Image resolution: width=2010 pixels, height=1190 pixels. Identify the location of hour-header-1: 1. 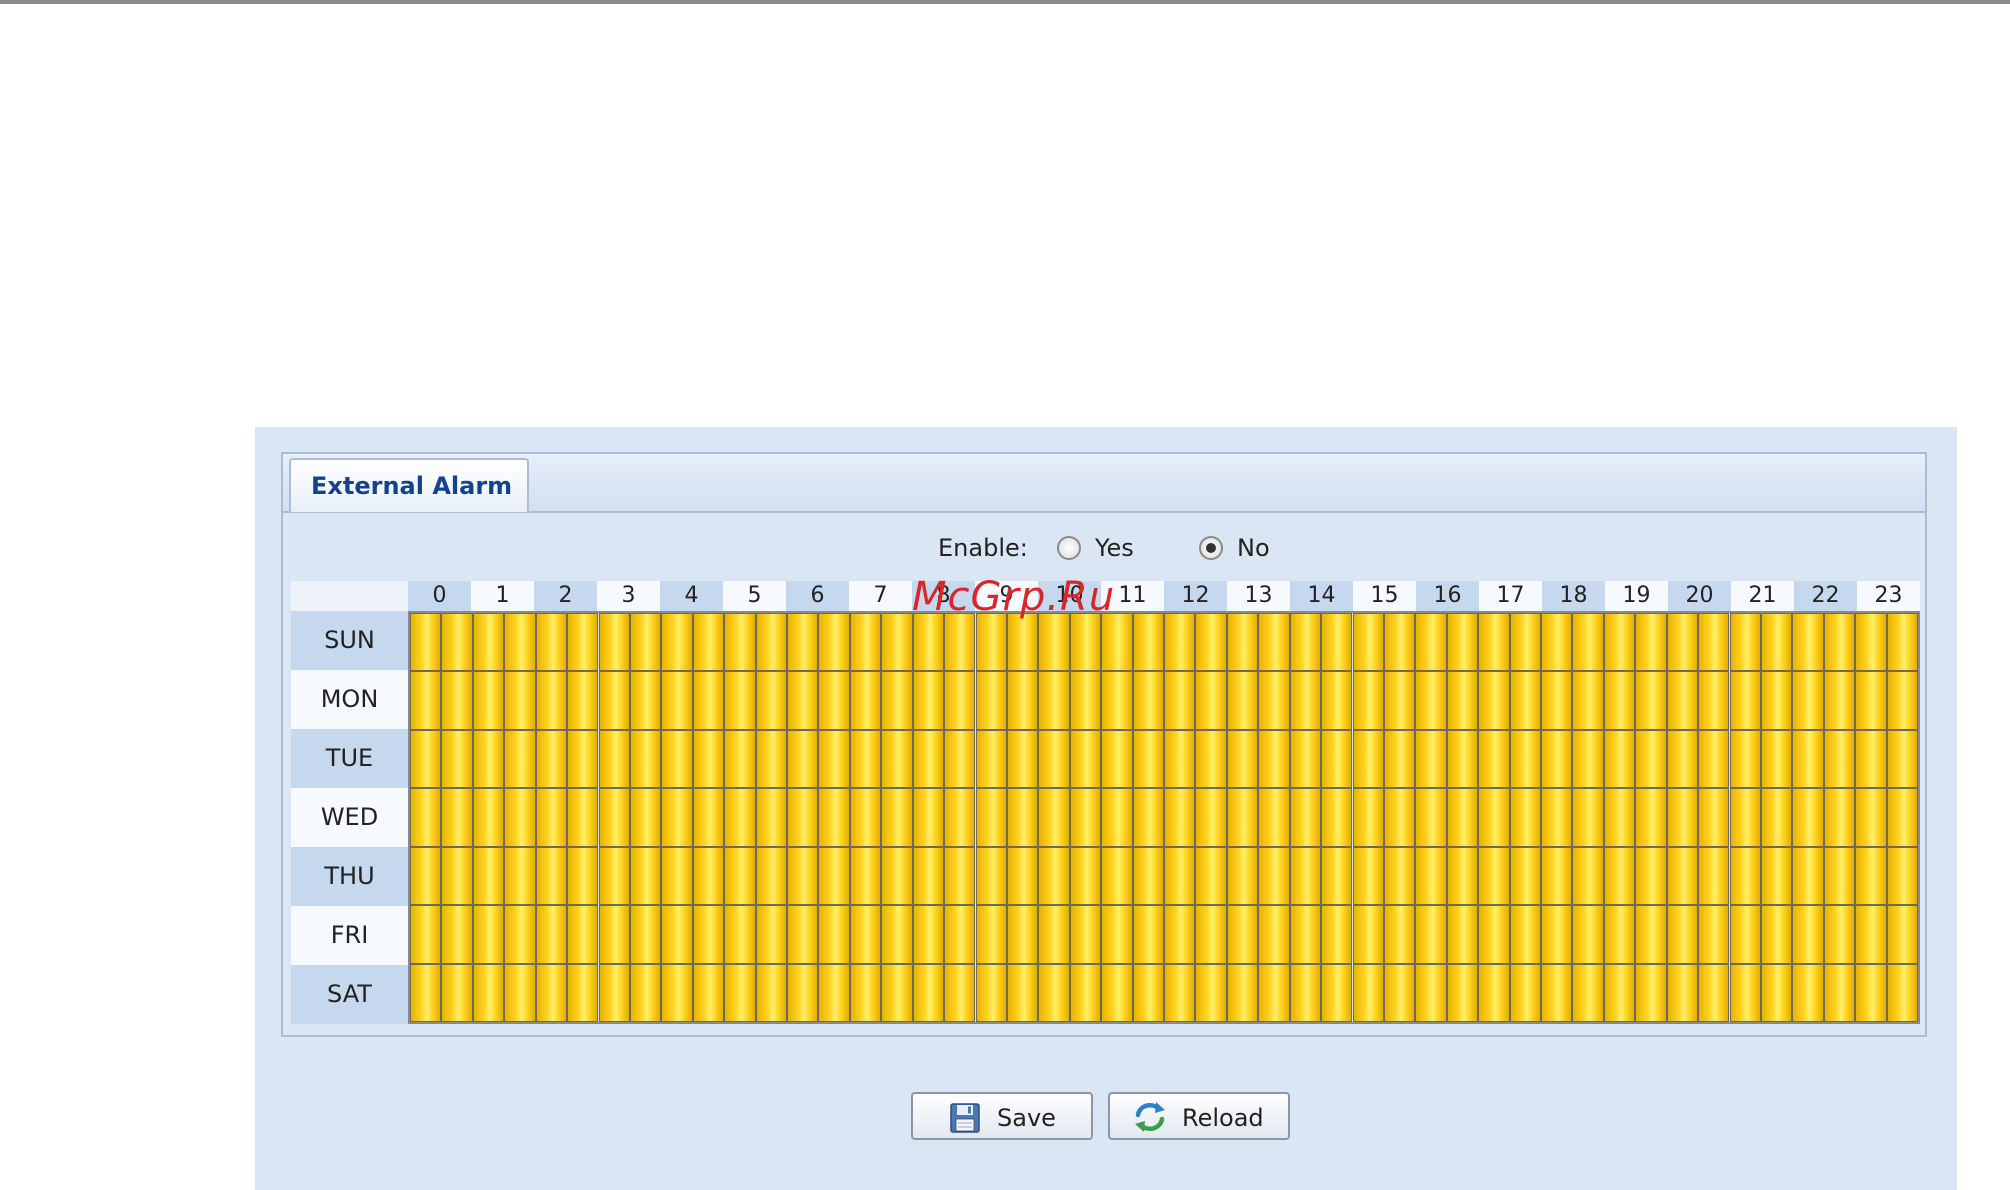
(502, 596).